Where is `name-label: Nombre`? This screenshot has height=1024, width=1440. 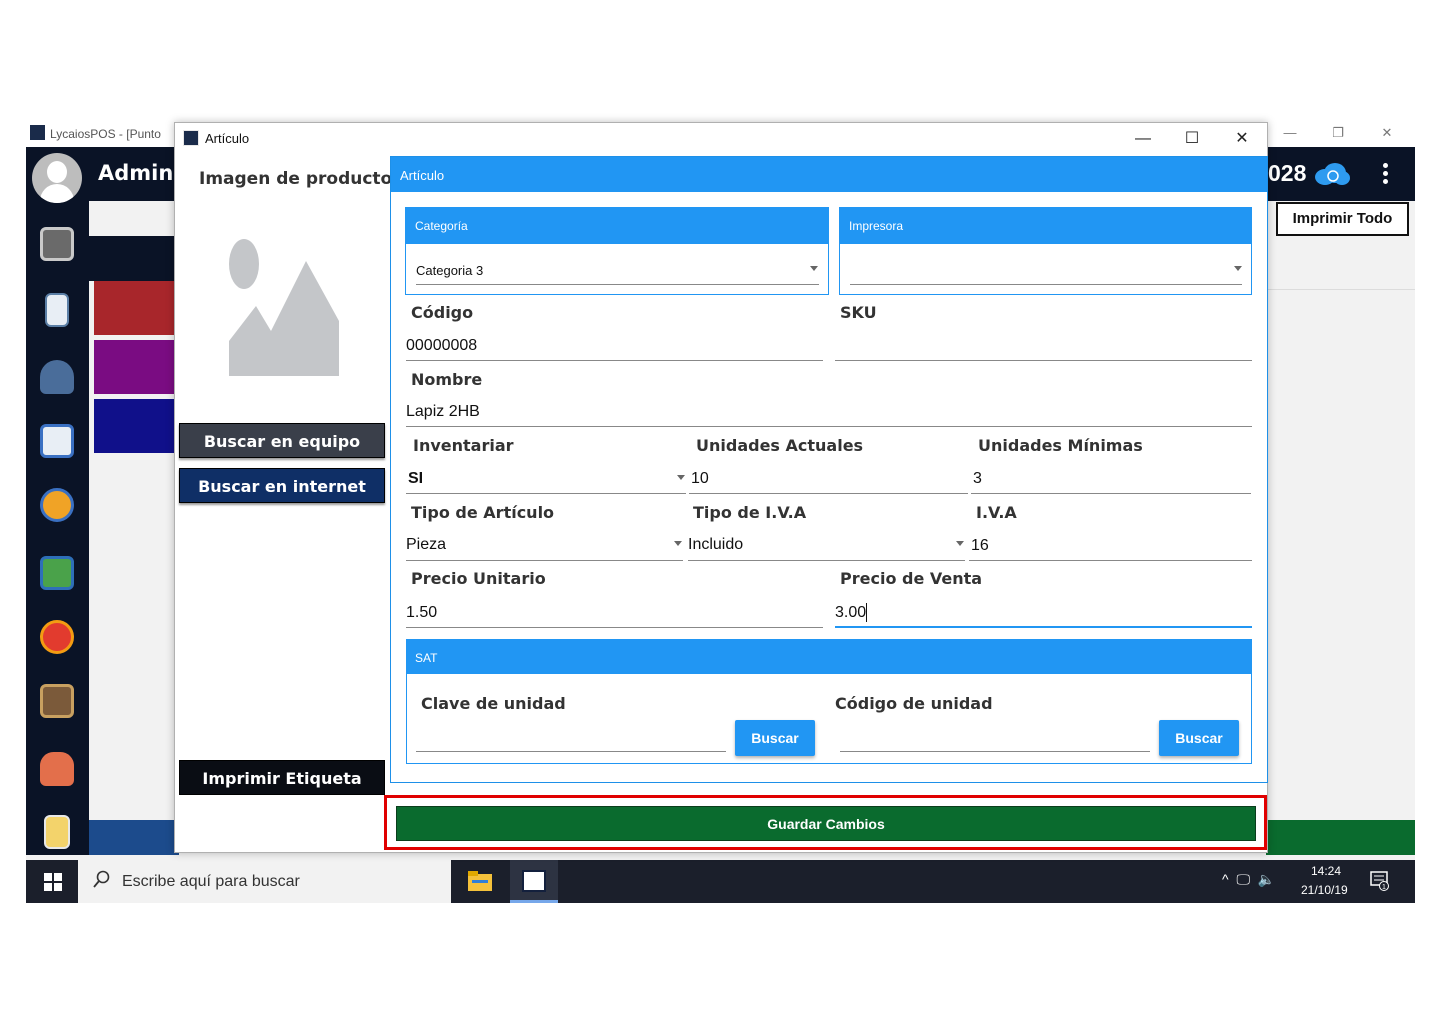 name-label: Nombre is located at coordinates (447, 379).